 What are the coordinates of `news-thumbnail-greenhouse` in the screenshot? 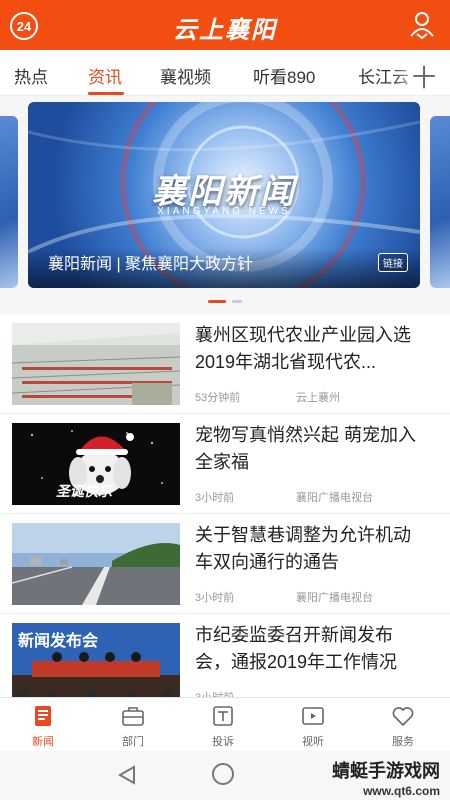 It's located at (96, 364).